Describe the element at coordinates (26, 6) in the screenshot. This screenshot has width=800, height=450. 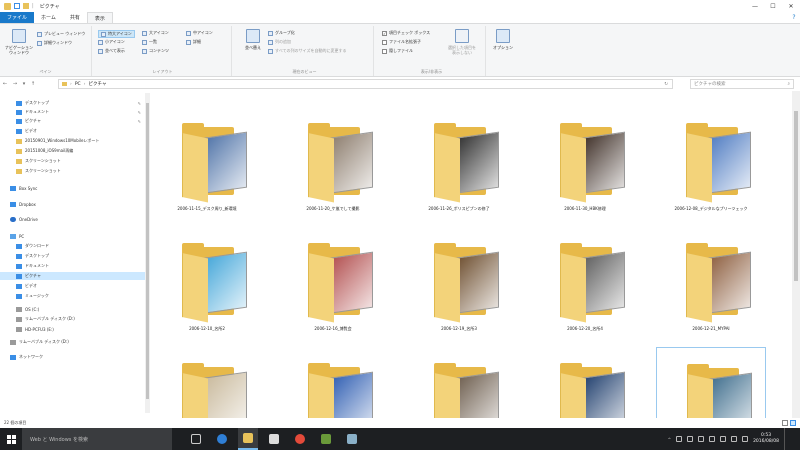
I see `new-folder-icon` at that location.